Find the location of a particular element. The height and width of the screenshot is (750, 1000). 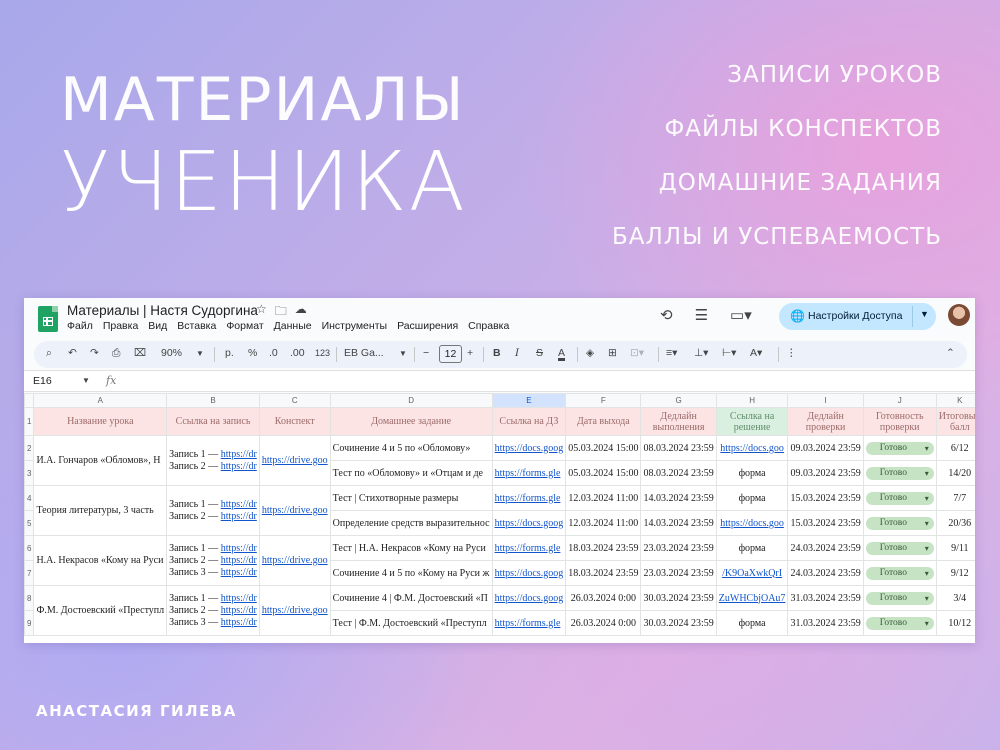

release-date-cell: 26.03.2024 0:00 is located at coordinates (603, 623).